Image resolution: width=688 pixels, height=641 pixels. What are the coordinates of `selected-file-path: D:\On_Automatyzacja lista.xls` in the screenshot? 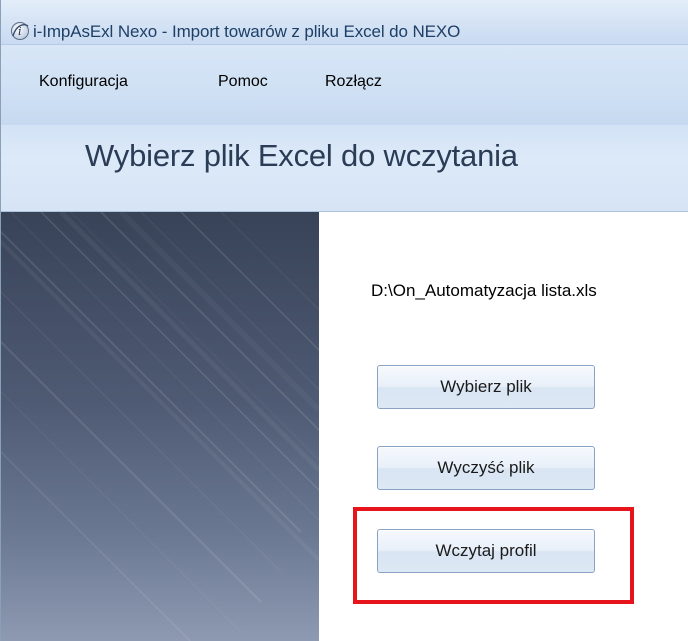 It's located at (484, 290).